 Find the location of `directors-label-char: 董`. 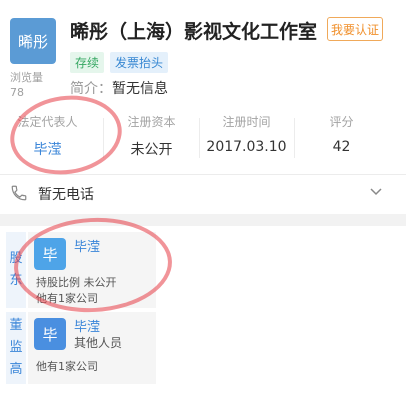

directors-label-char: 董 is located at coordinates (16, 325).